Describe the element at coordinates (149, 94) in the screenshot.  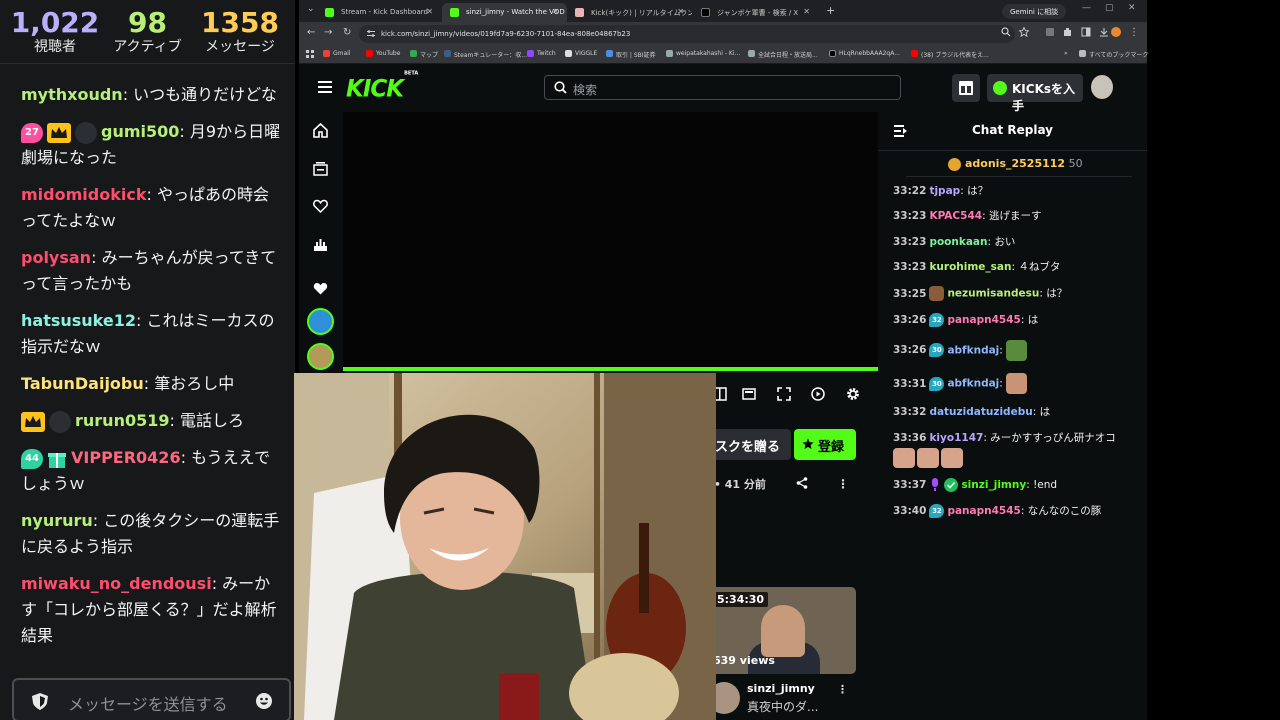
I see `chat-message: mythxoudn: いつも通りだけどな` at that location.